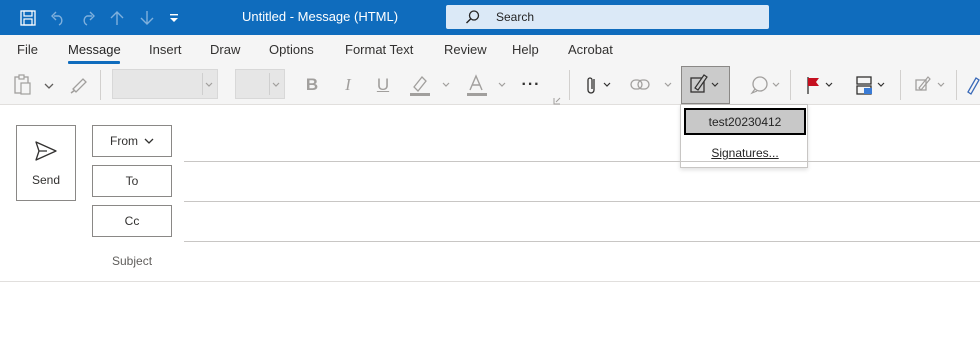 The image size is (980, 344). What do you see at coordinates (607, 17) in the screenshot?
I see `search-box: Search` at bounding box center [607, 17].